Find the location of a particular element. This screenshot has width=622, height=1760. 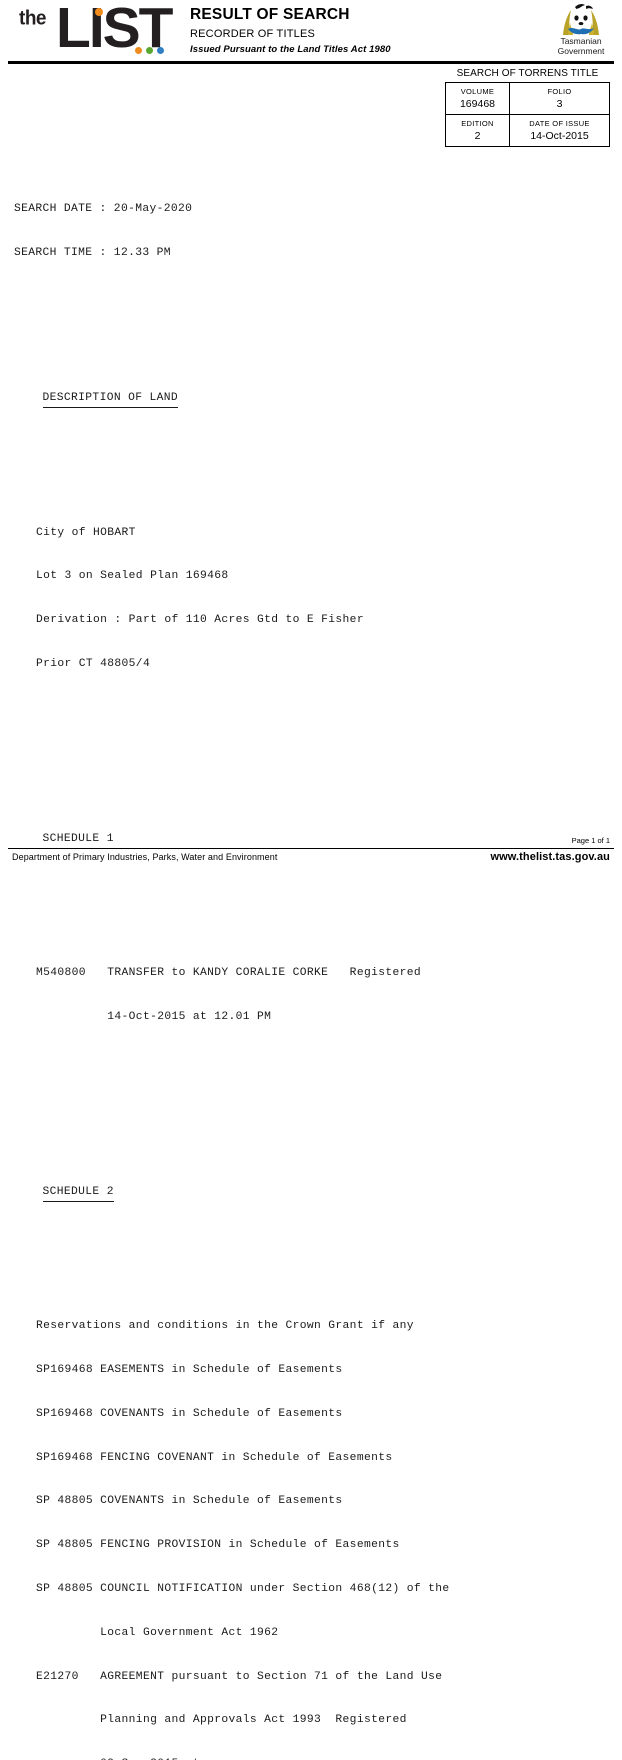

page-title: RESULT OF SEARCH is located at coordinates (270, 14).